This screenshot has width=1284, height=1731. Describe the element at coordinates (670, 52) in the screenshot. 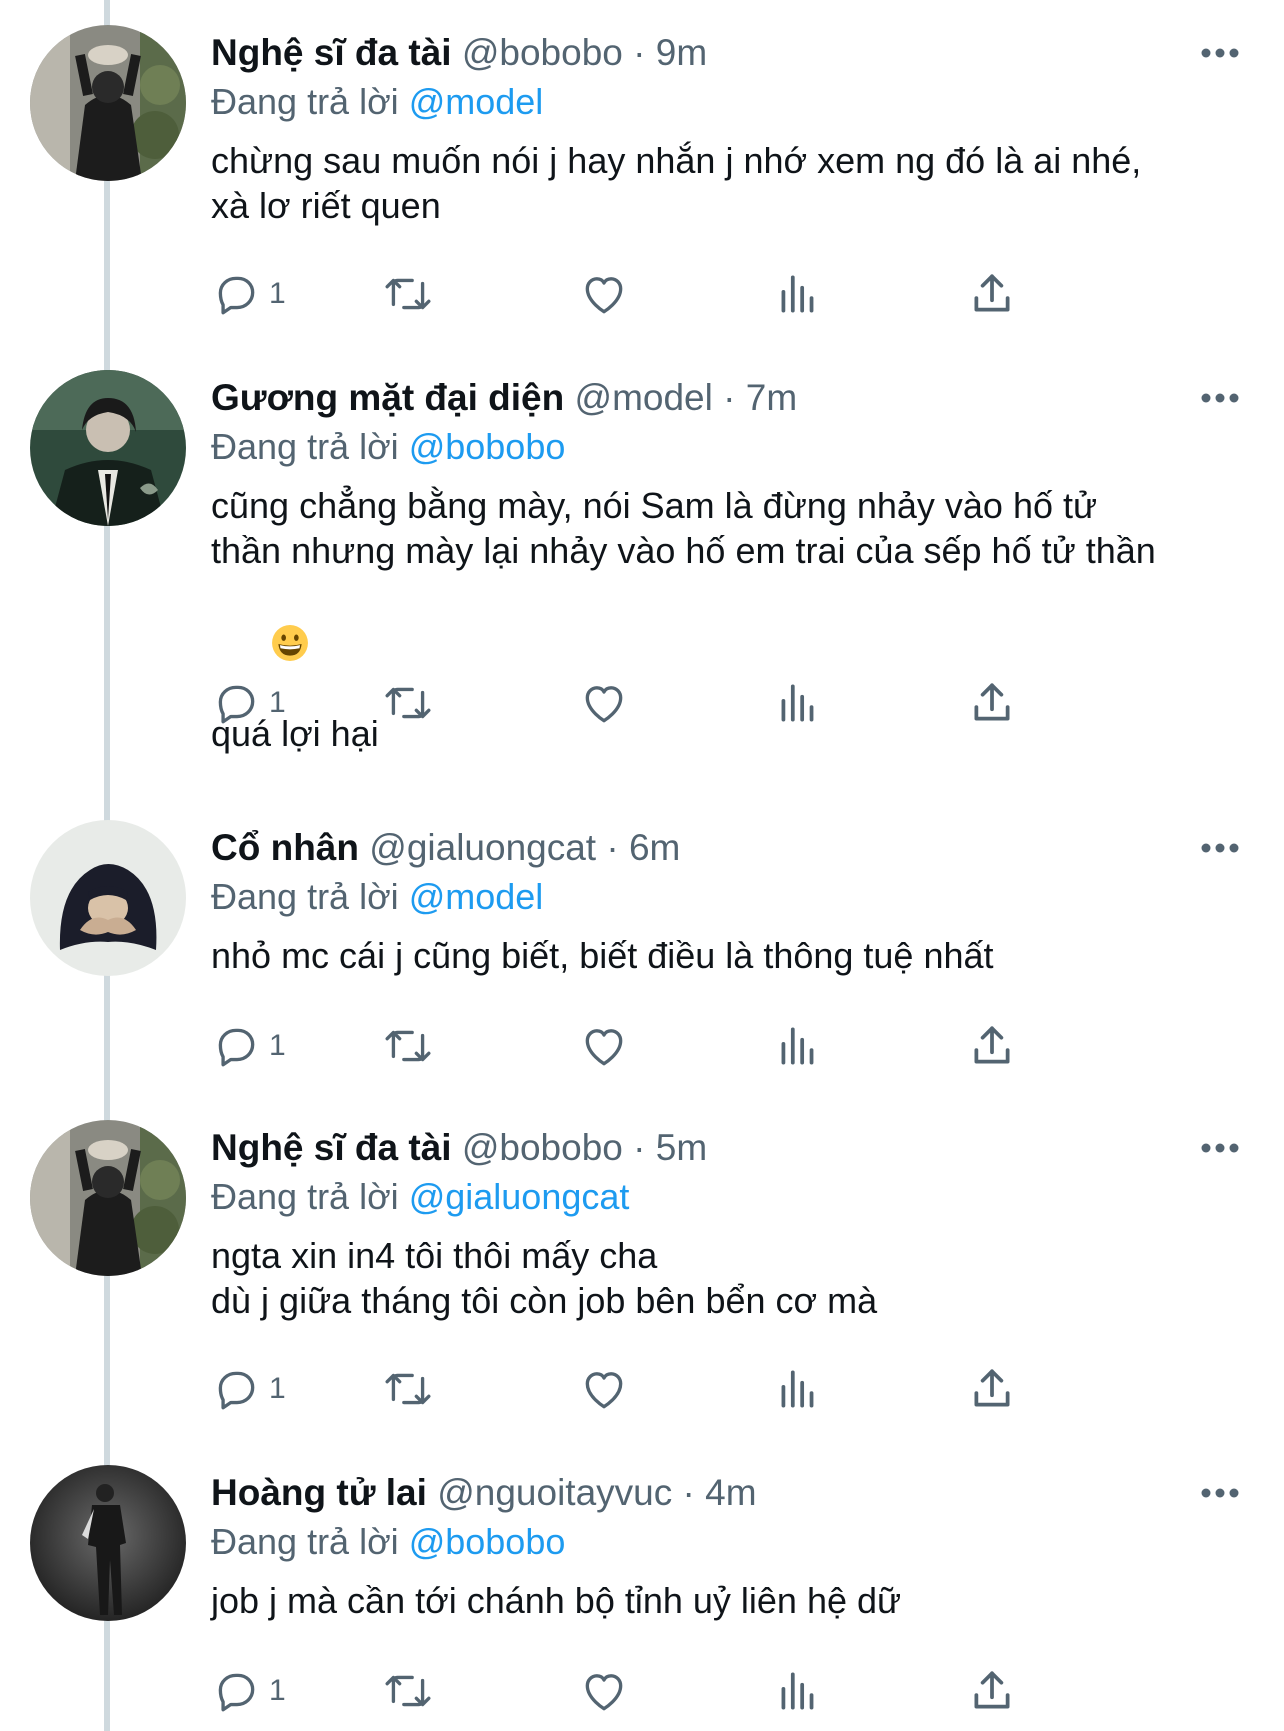

I see `timestamp: · 9m` at that location.